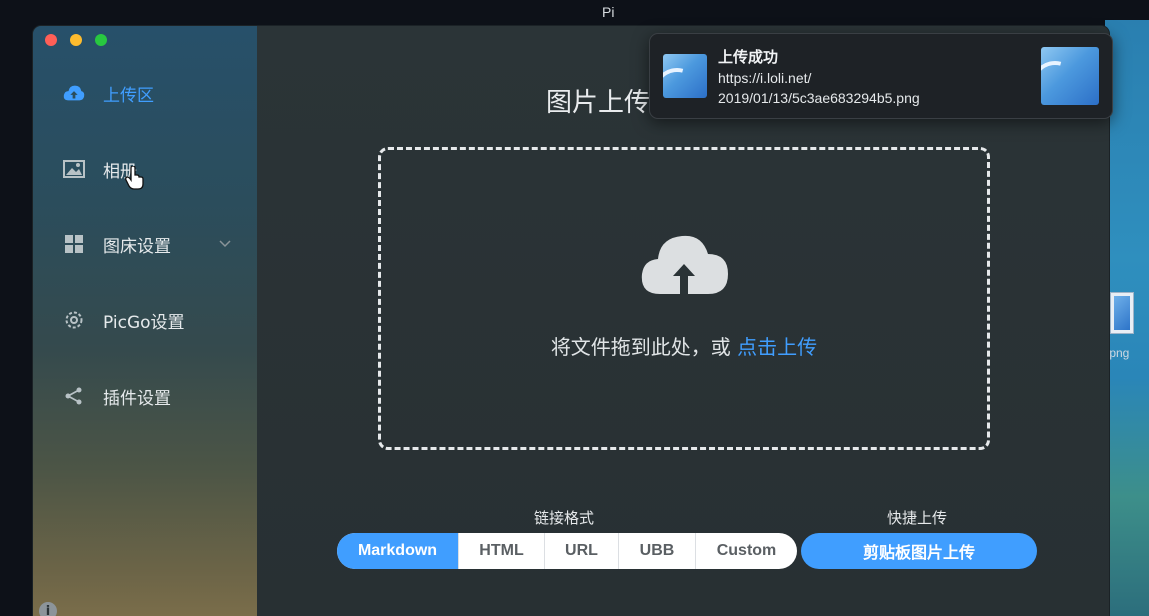 The image size is (1149, 616). Describe the element at coordinates (137, 246) in the screenshot. I see `sidebar-item-label: 图床设置` at that location.